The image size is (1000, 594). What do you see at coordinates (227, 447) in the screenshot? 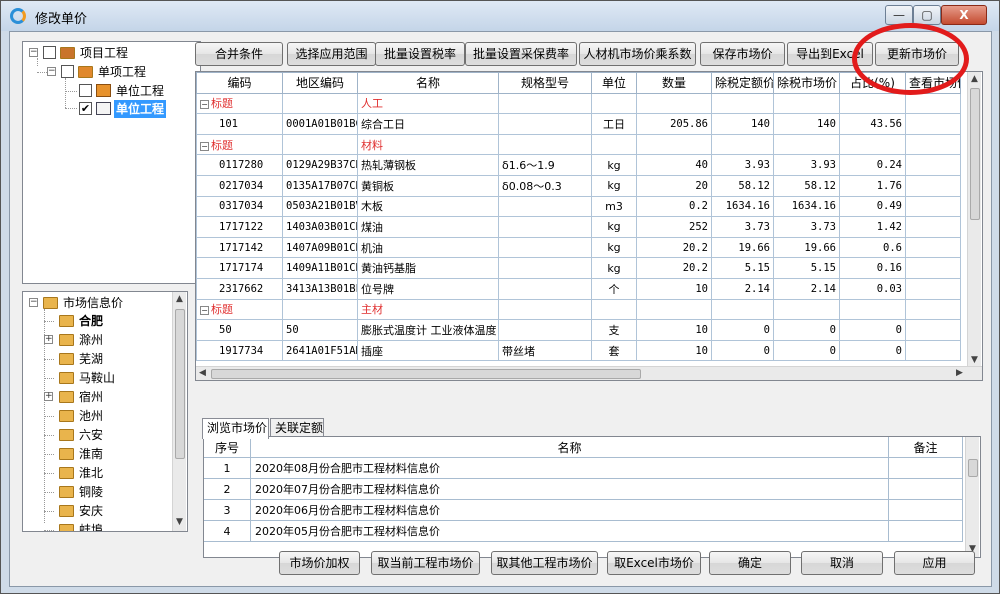
I see `col-header-no: 序号` at bounding box center [227, 447].